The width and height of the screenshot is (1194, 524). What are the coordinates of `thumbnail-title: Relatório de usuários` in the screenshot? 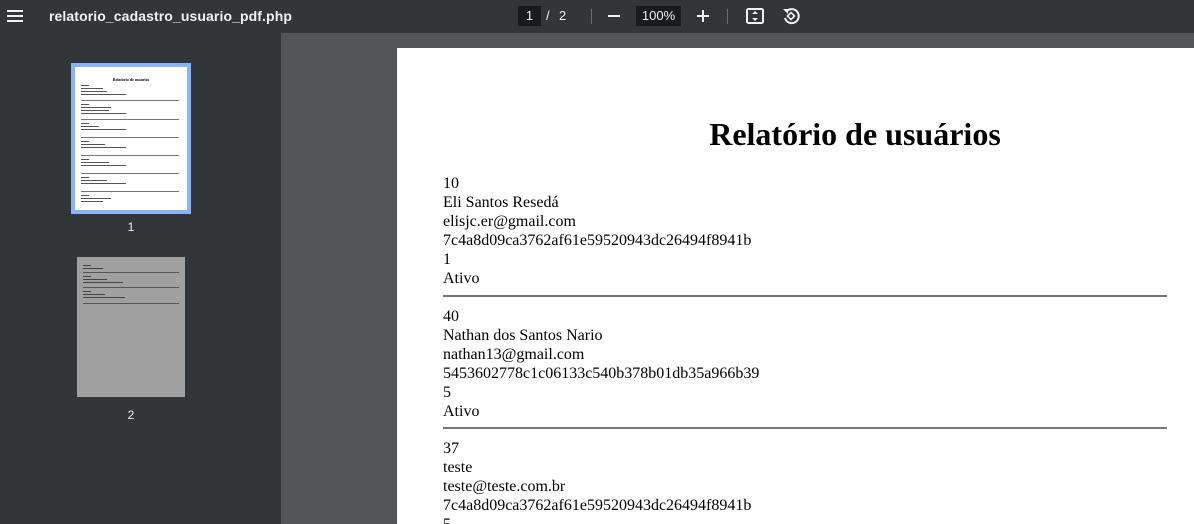 It's located at (131, 79).